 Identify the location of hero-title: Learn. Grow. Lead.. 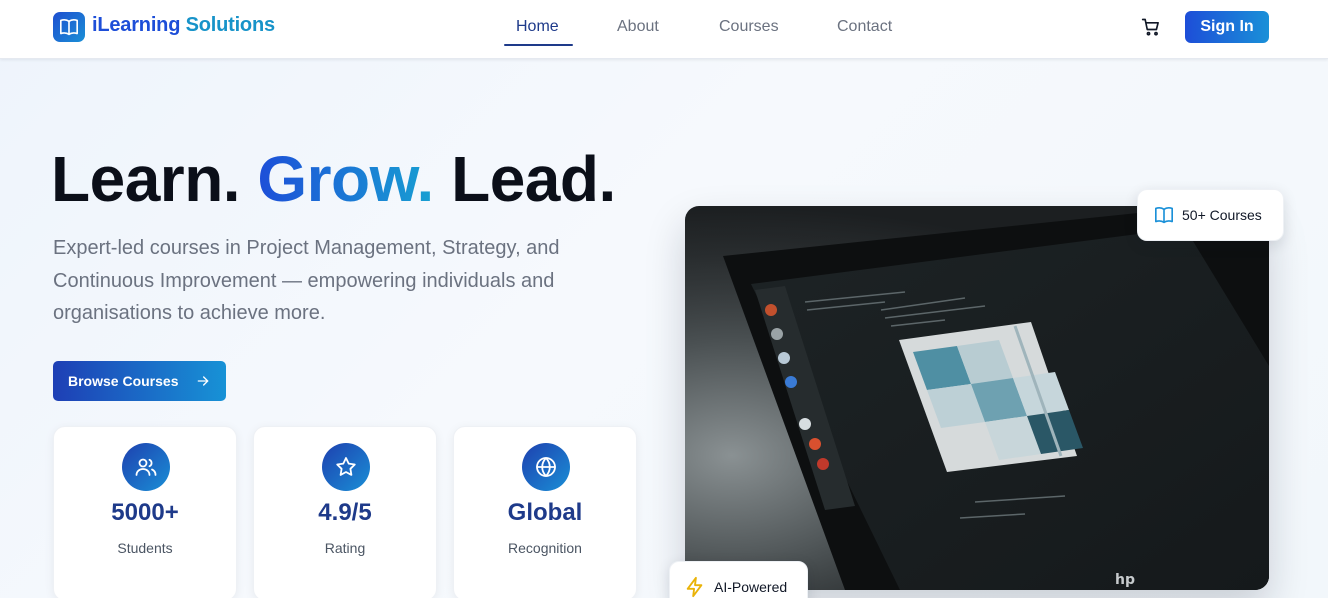
(333, 179).